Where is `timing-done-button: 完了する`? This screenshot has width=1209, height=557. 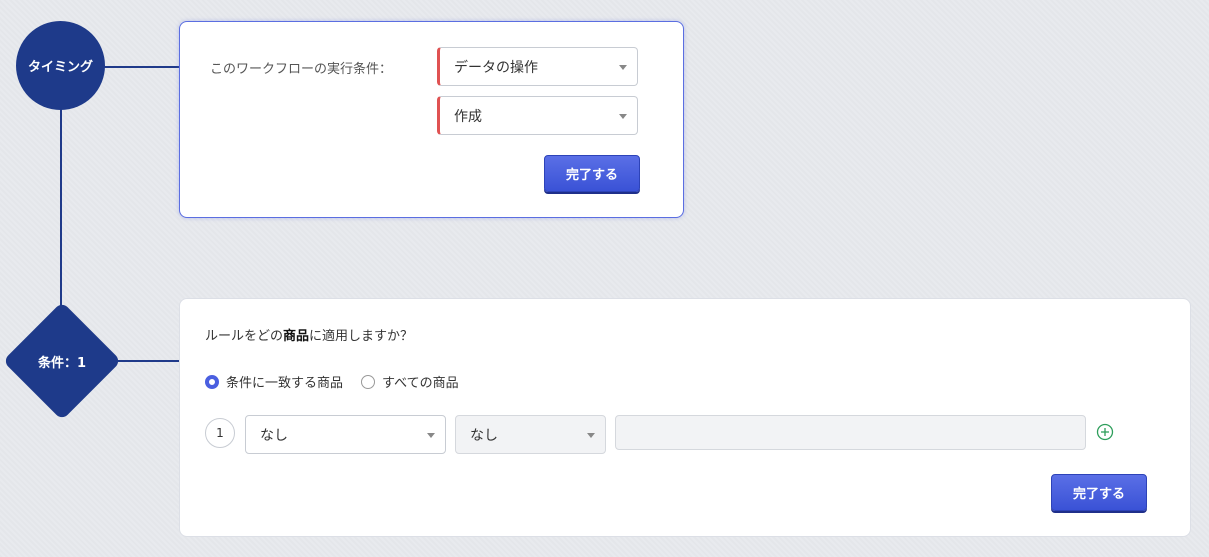
timing-done-button: 完了する is located at coordinates (592, 173).